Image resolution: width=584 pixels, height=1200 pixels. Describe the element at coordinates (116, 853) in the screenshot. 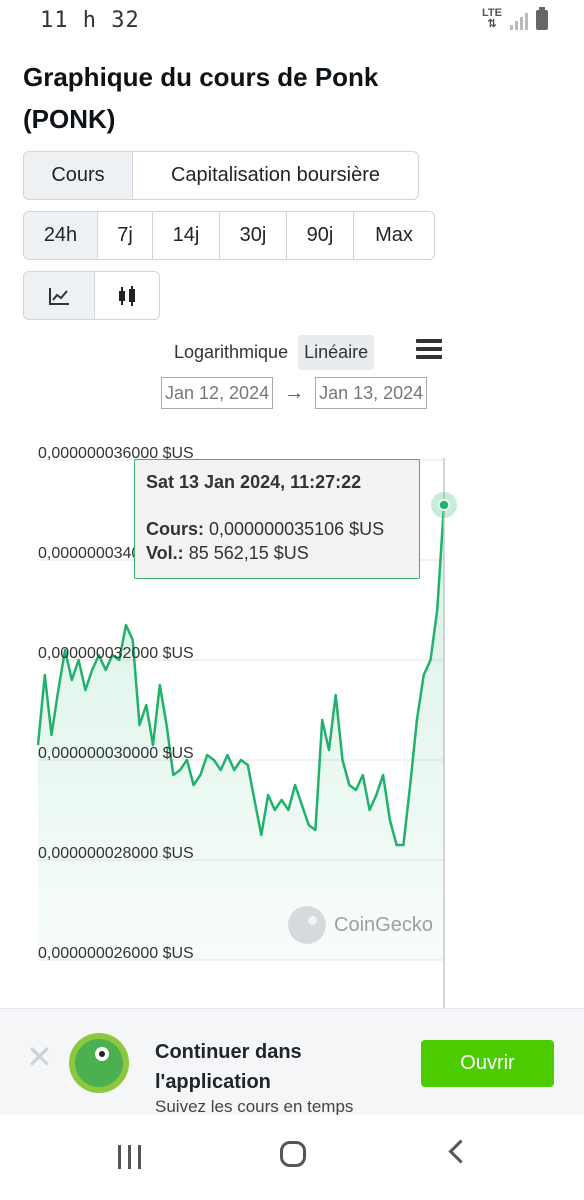

I see `y-tick-label: 0,000000028000 $US` at that location.